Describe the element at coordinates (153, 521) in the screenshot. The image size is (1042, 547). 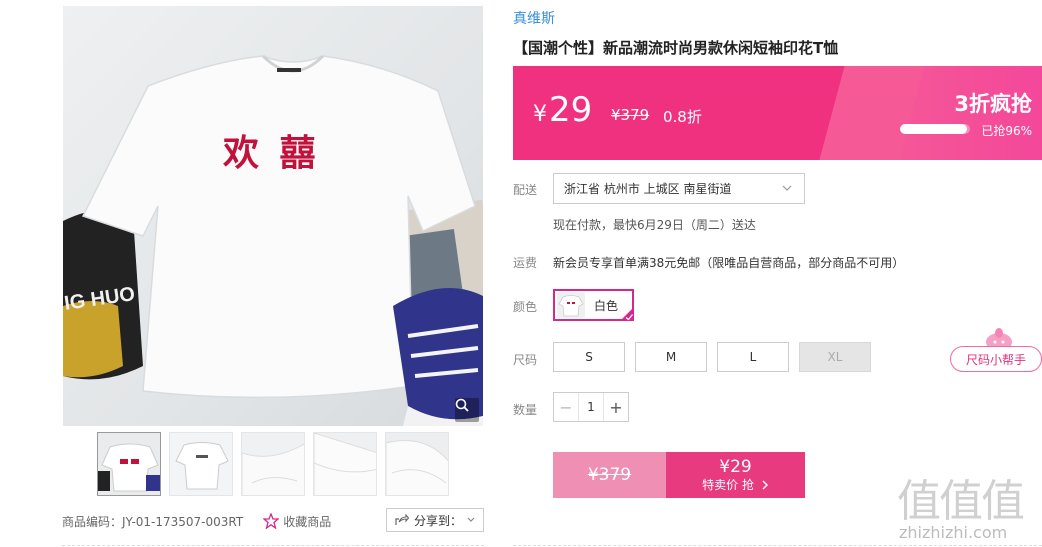
I see `product-code: 商品编码：JY-01-173507-003RT` at that location.